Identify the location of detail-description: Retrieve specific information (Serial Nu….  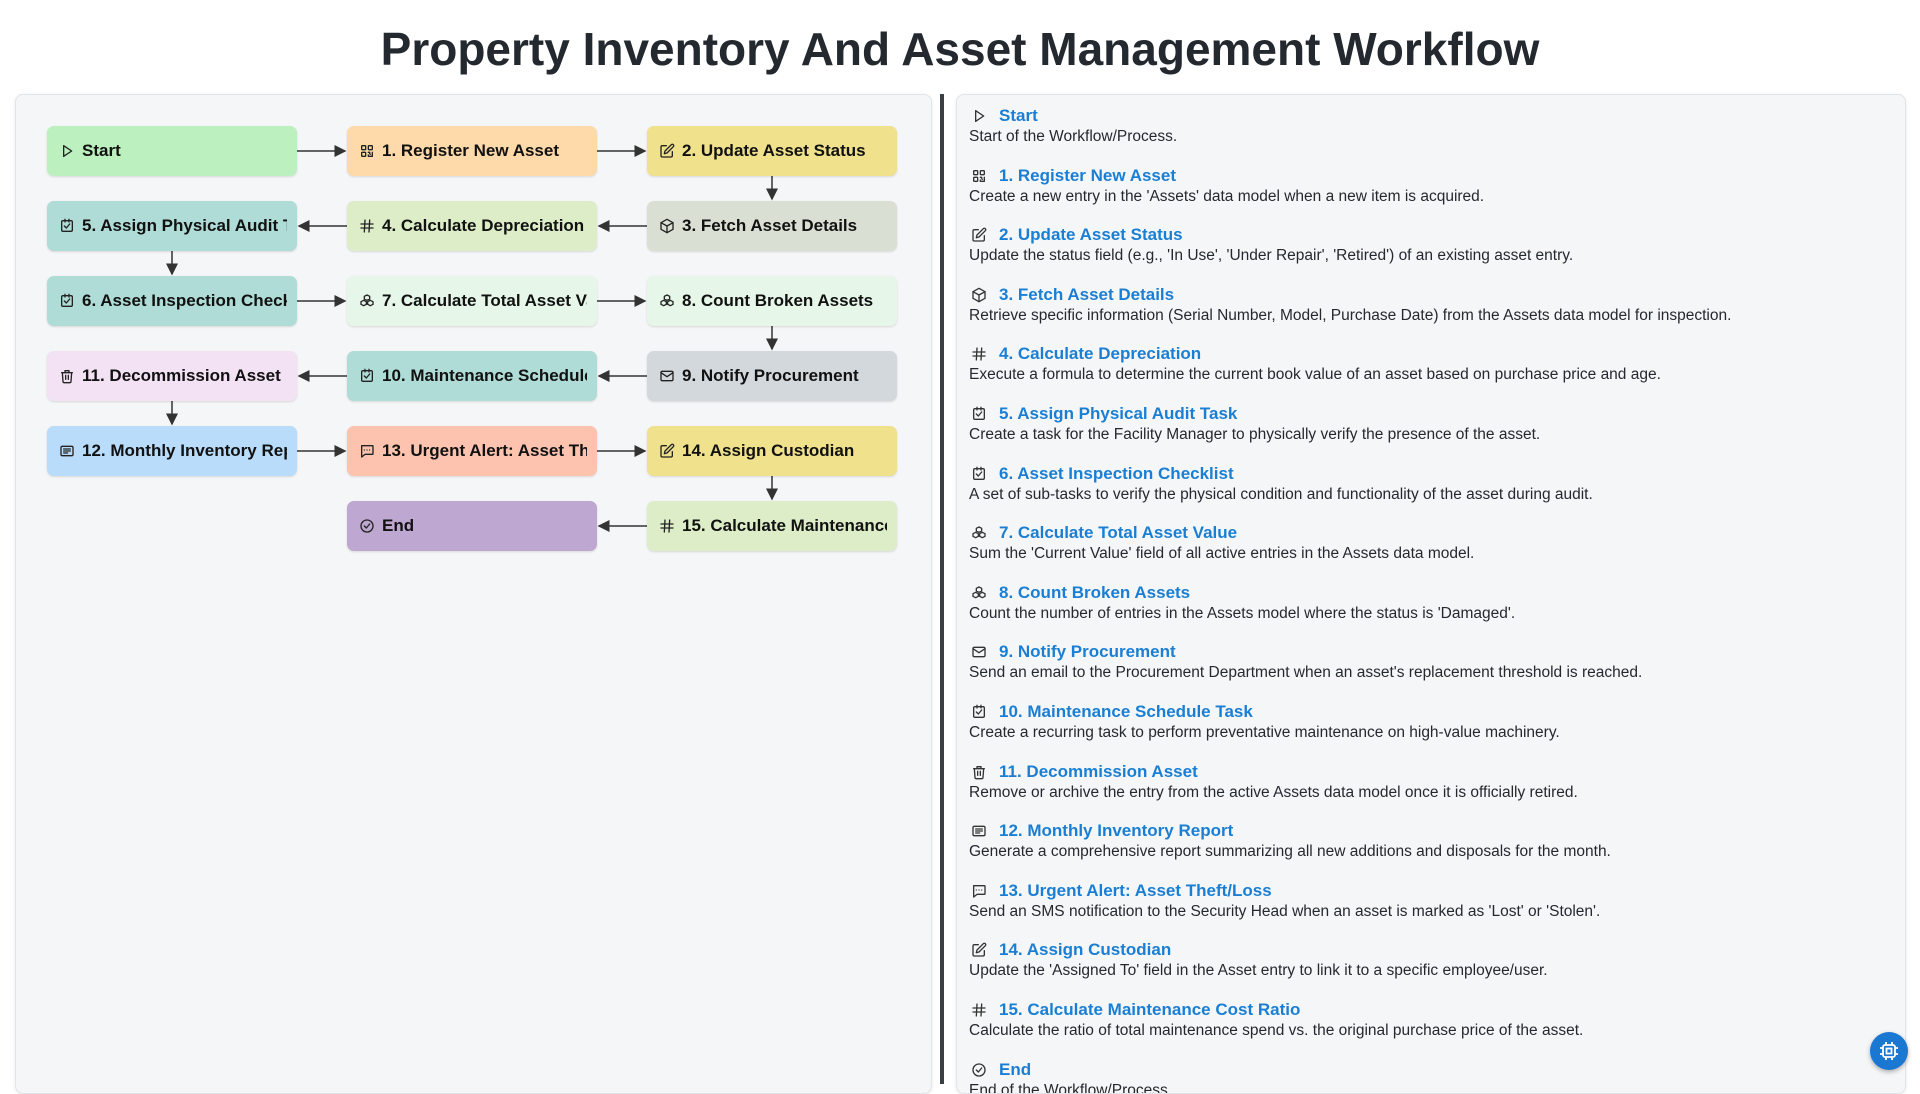
(1350, 315).